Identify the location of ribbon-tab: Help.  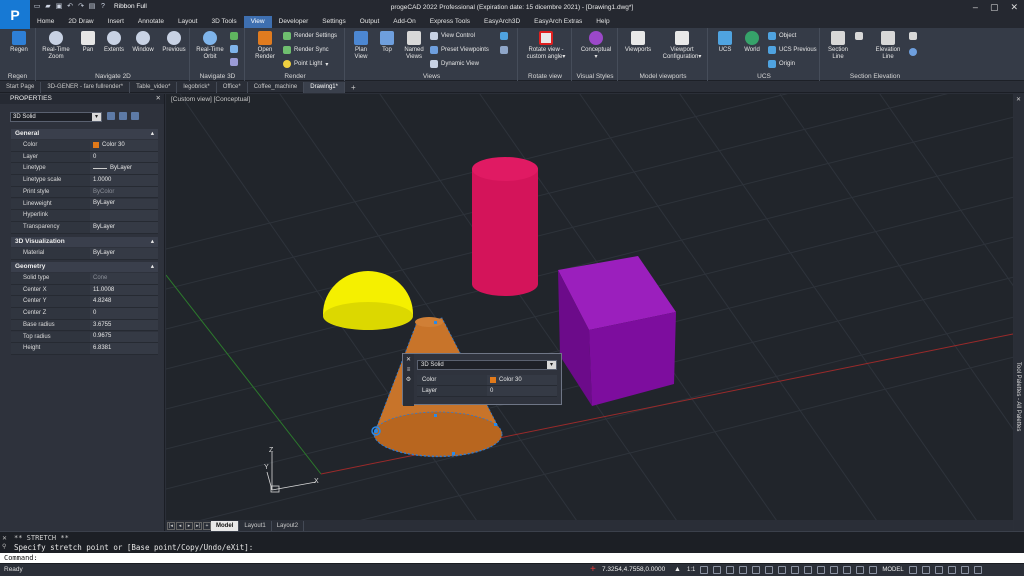
(602, 22).